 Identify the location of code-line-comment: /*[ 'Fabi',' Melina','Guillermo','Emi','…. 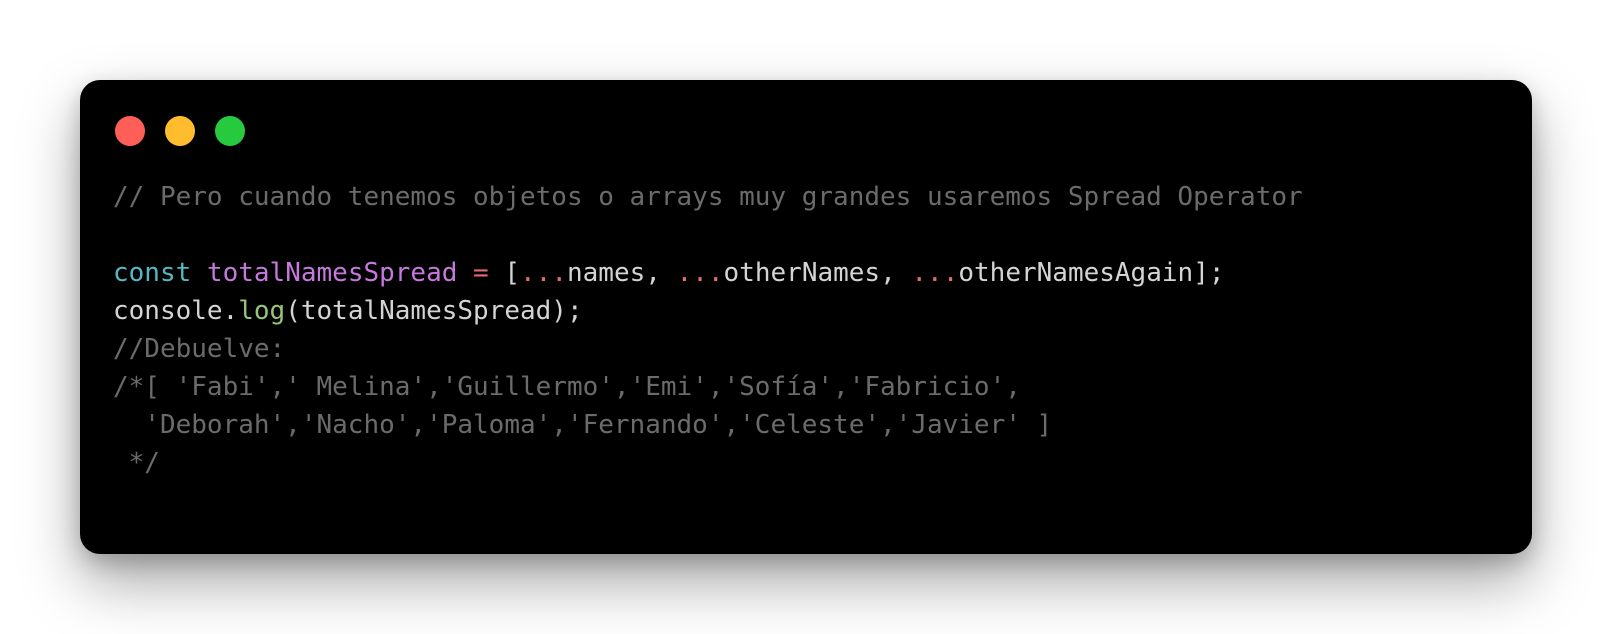
(567, 387).